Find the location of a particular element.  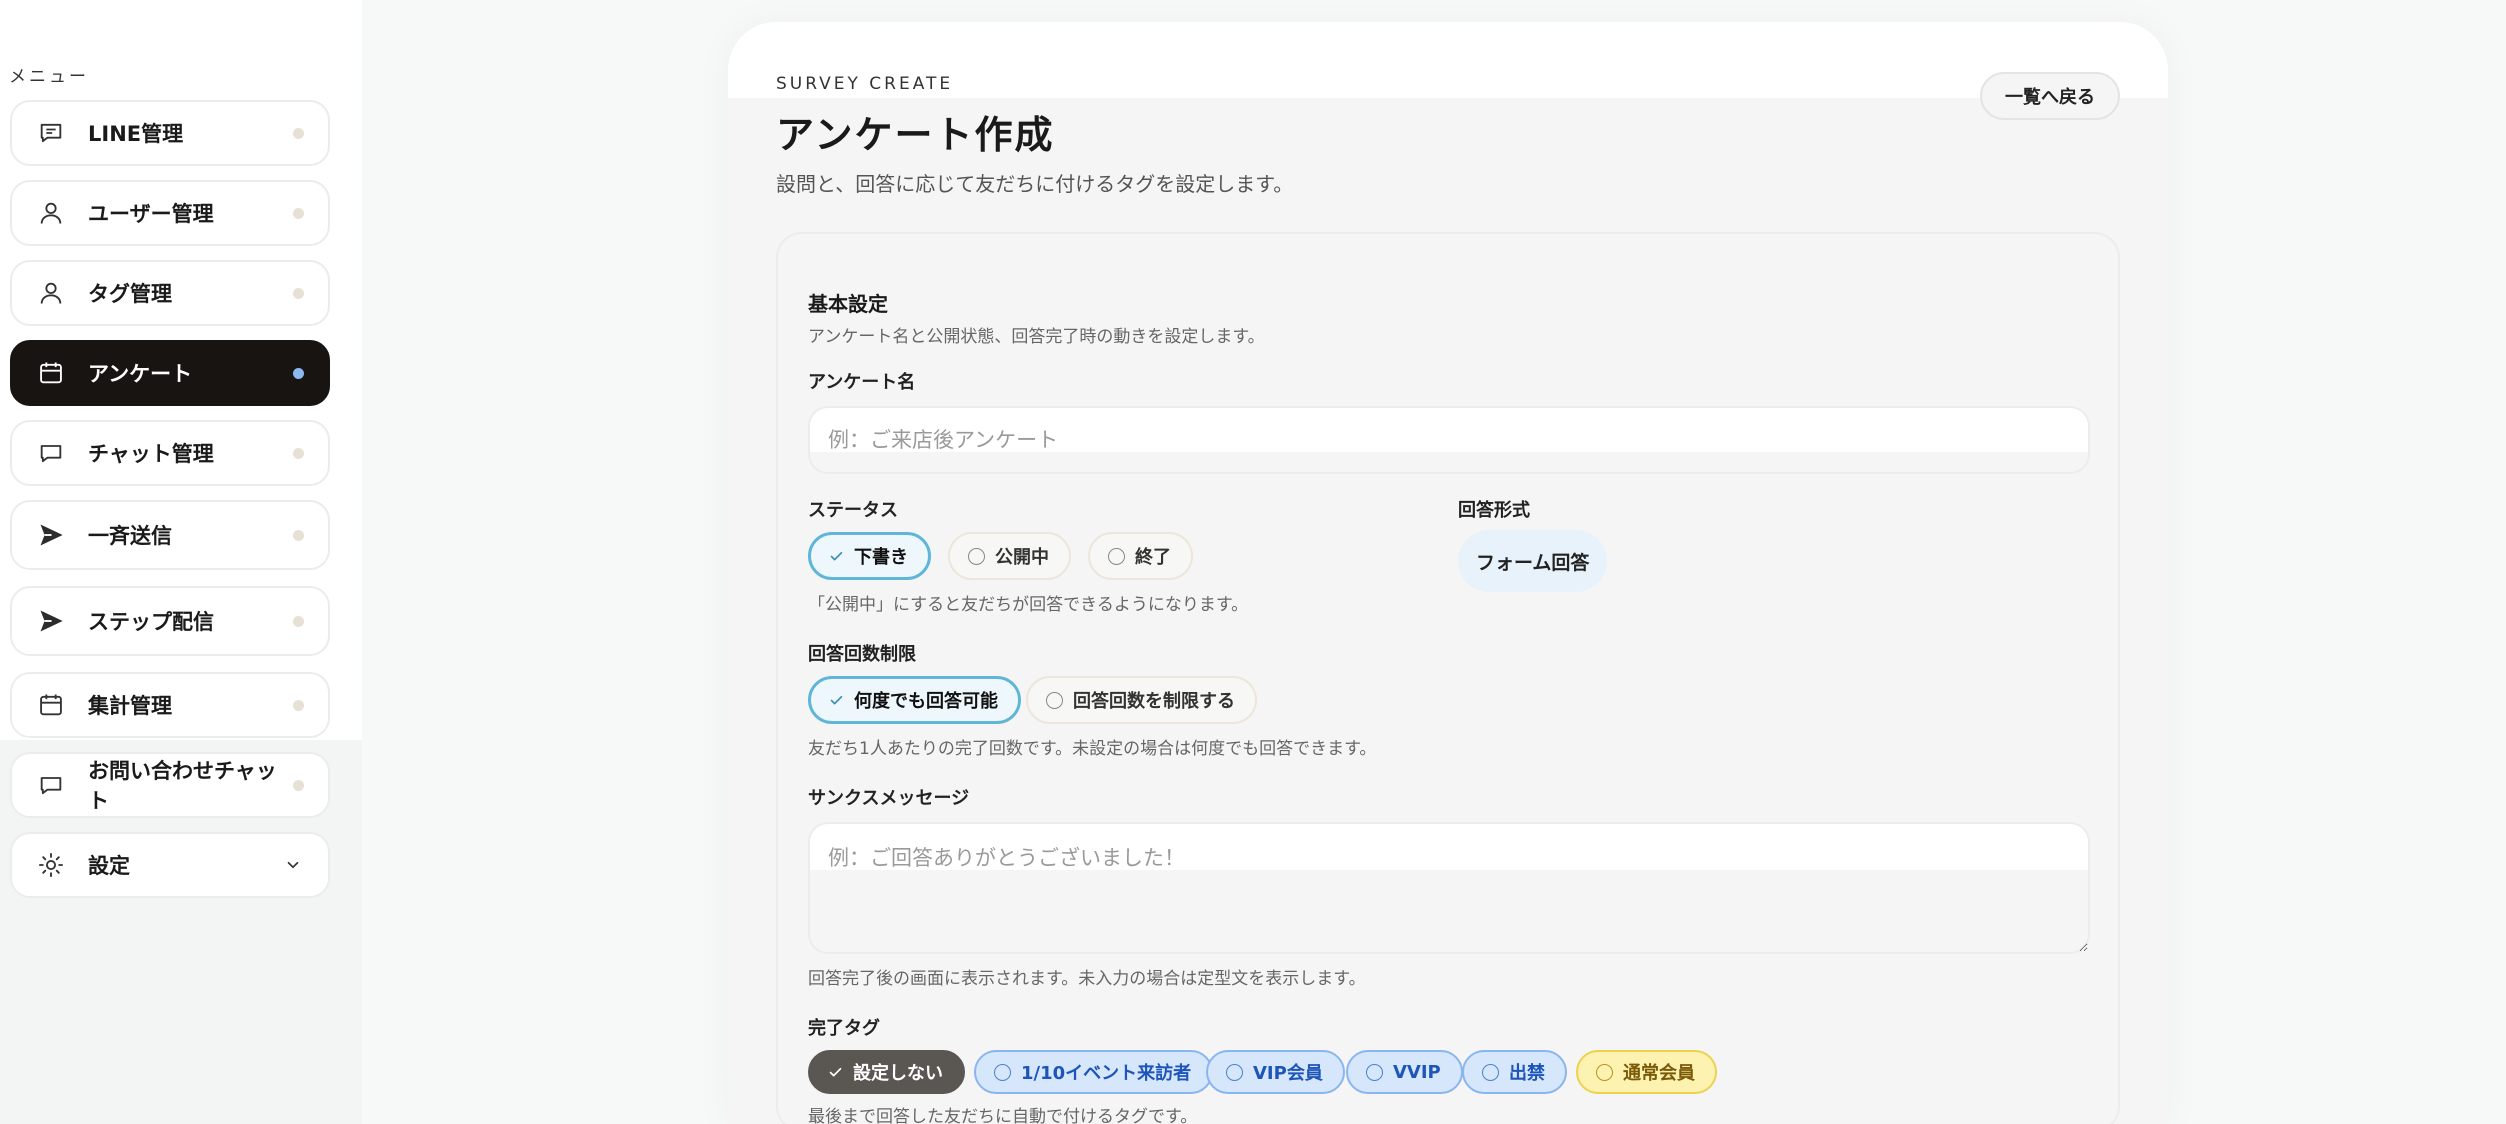

status-option-published: 公開中 is located at coordinates (1009, 556).